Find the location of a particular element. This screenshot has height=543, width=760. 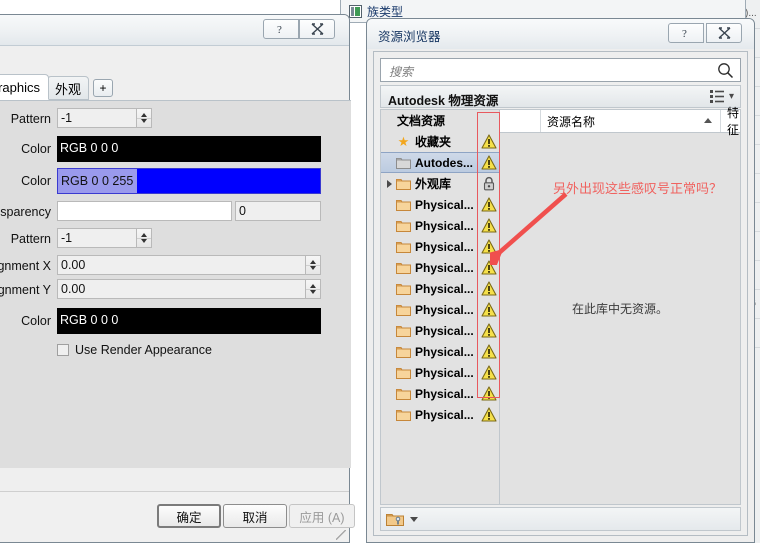

graphics-dialog-titlebar: ? is located at coordinates (174, 30).